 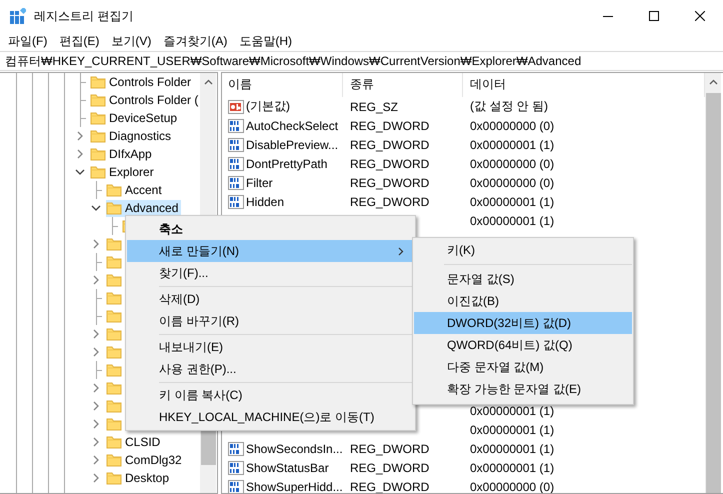 I want to click on value-data: (값 설정 안 됨), so click(x=509, y=106).